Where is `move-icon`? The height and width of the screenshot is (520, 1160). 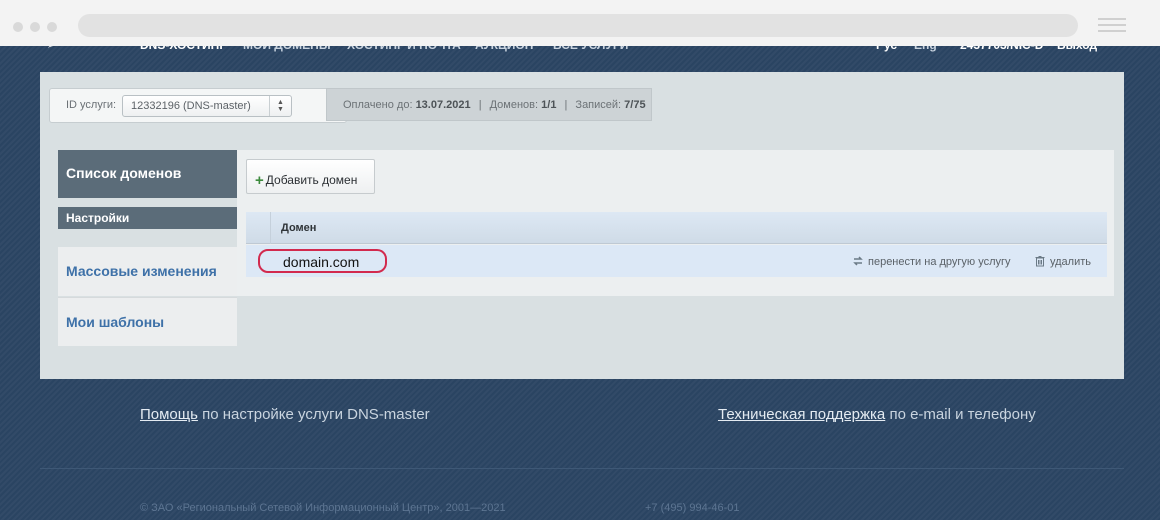
move-icon is located at coordinates (858, 261).